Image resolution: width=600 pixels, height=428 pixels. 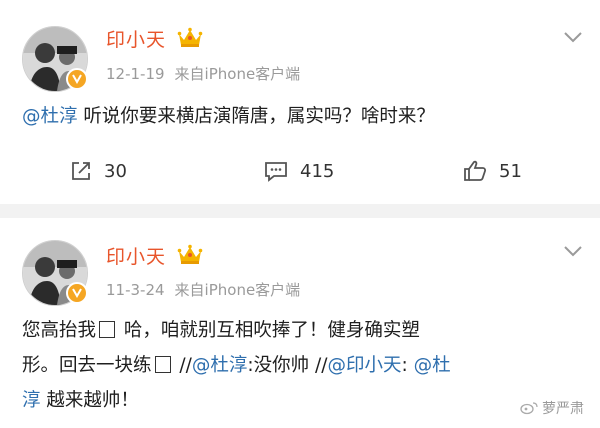 What do you see at coordinates (287, 365) in the screenshot?
I see `post-text: :没你帅 //` at bounding box center [287, 365].